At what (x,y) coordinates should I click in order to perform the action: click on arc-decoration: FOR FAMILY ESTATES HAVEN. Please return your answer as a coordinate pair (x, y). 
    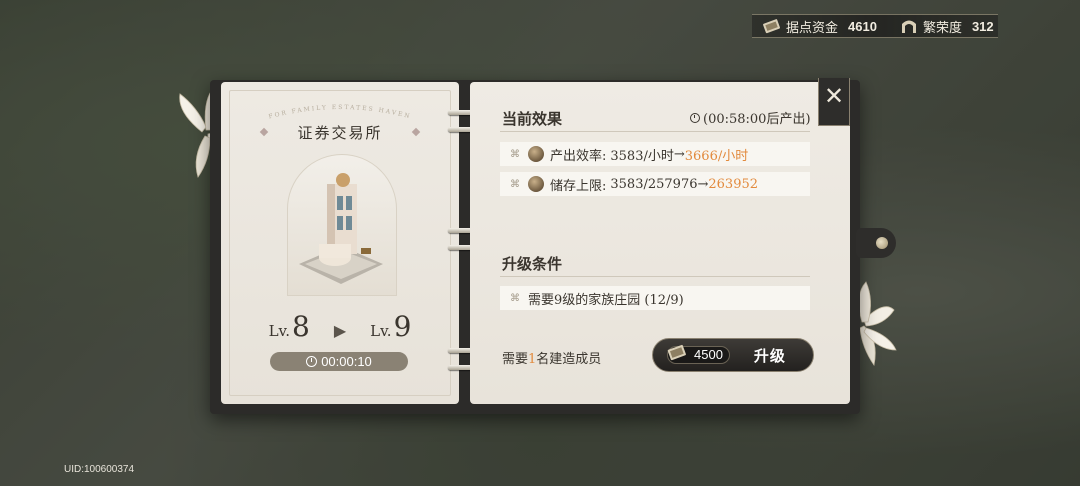
    Looking at the image, I should click on (340, 112).